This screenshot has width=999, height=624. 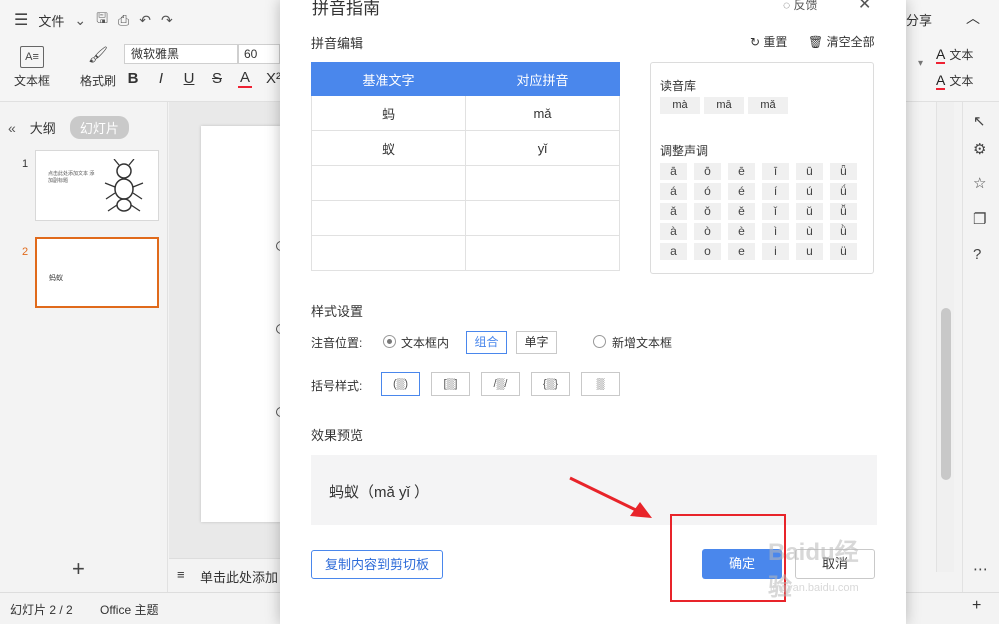 I want to click on tone-cell: a, so click(x=673, y=251).